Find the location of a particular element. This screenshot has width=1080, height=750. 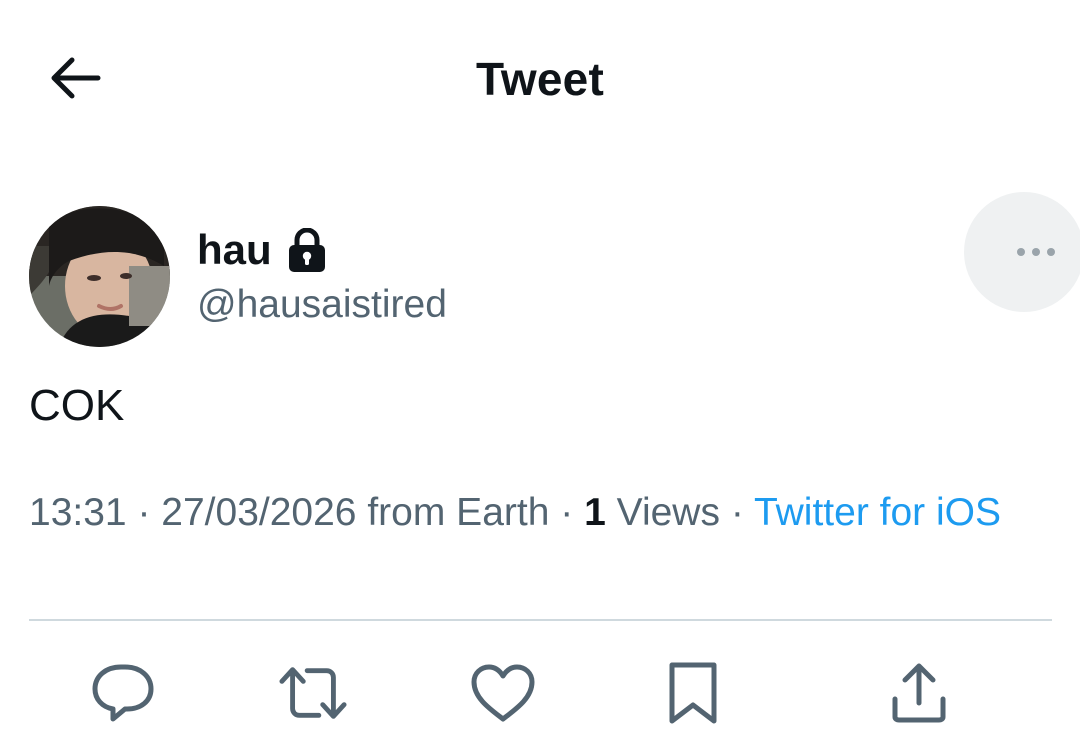

reply-icon is located at coordinates (123, 693).